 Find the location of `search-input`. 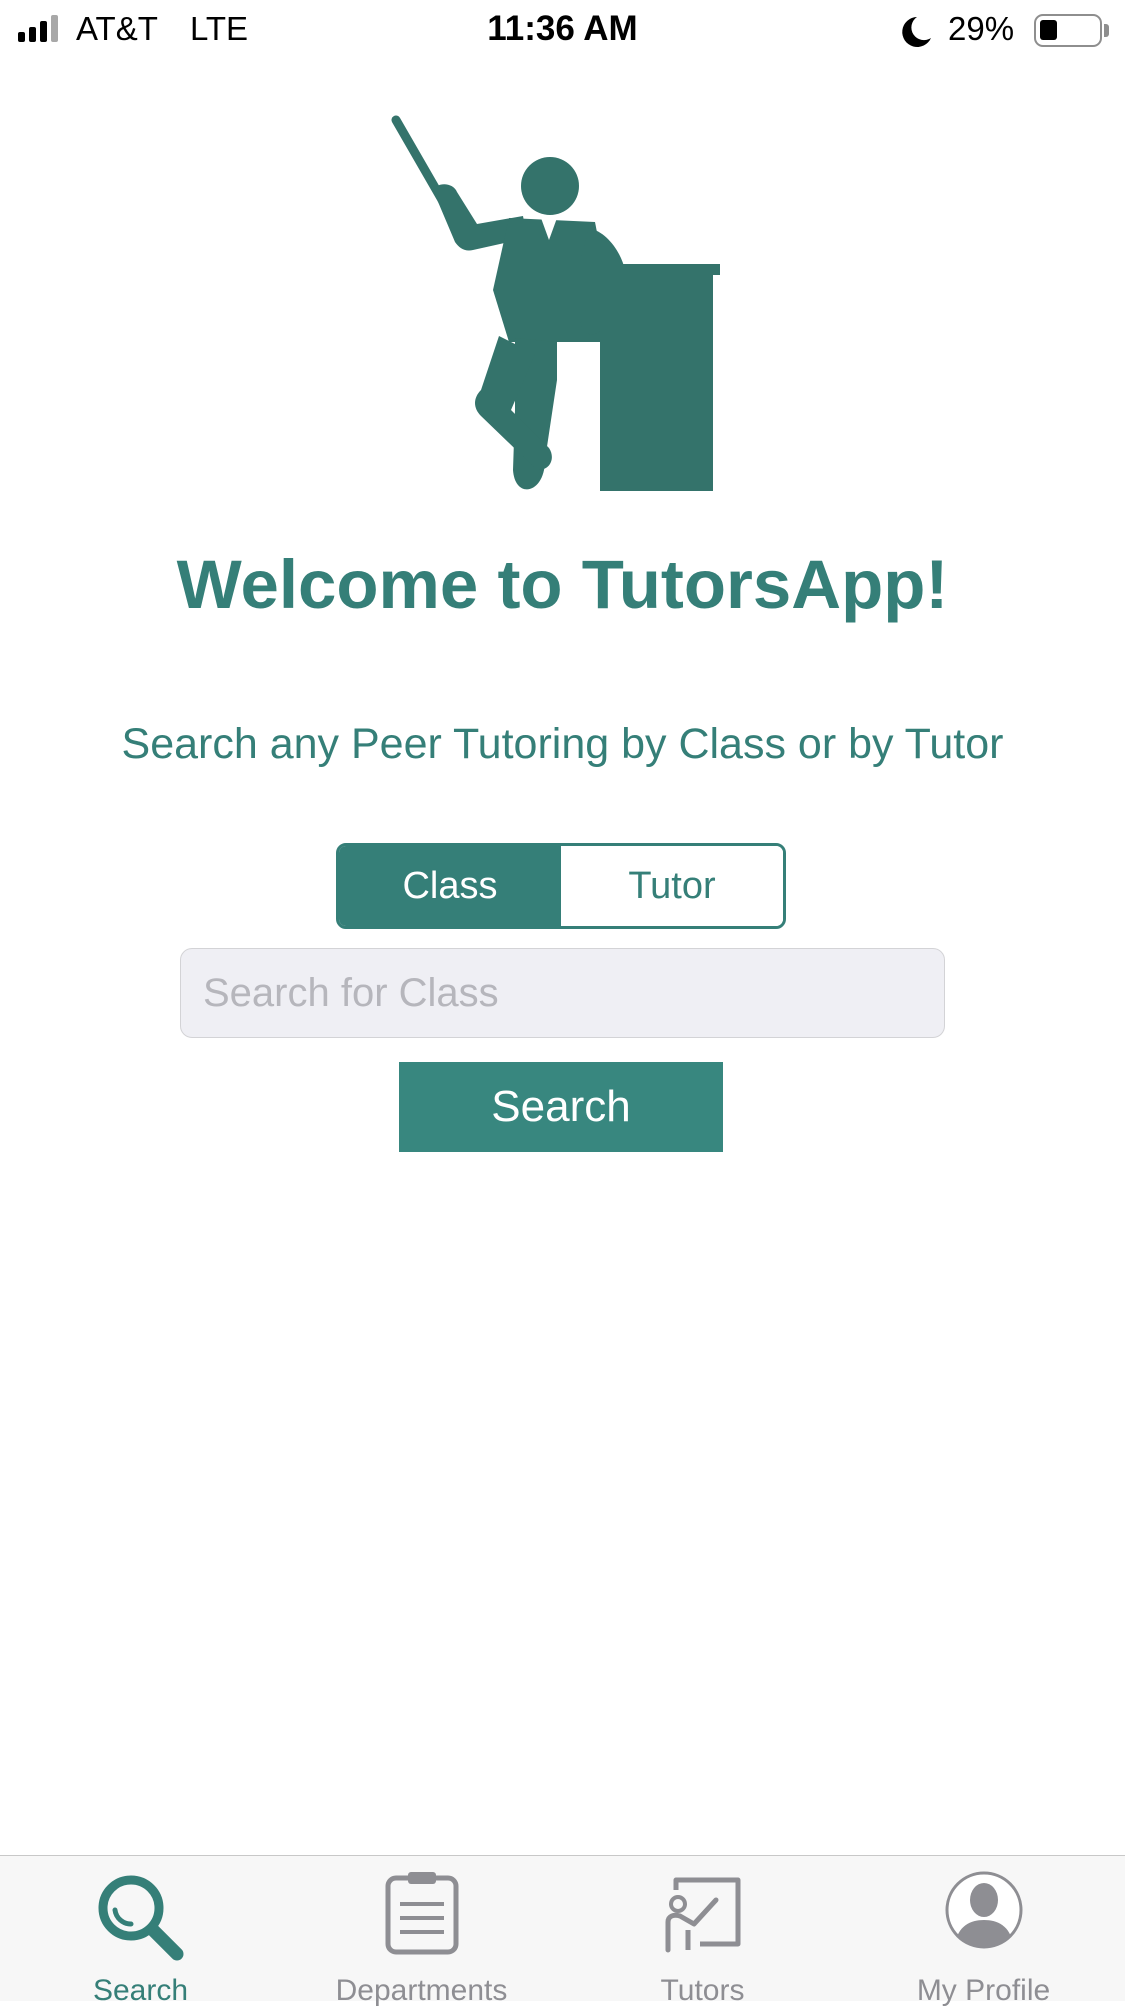

search-input is located at coordinates (562, 993).